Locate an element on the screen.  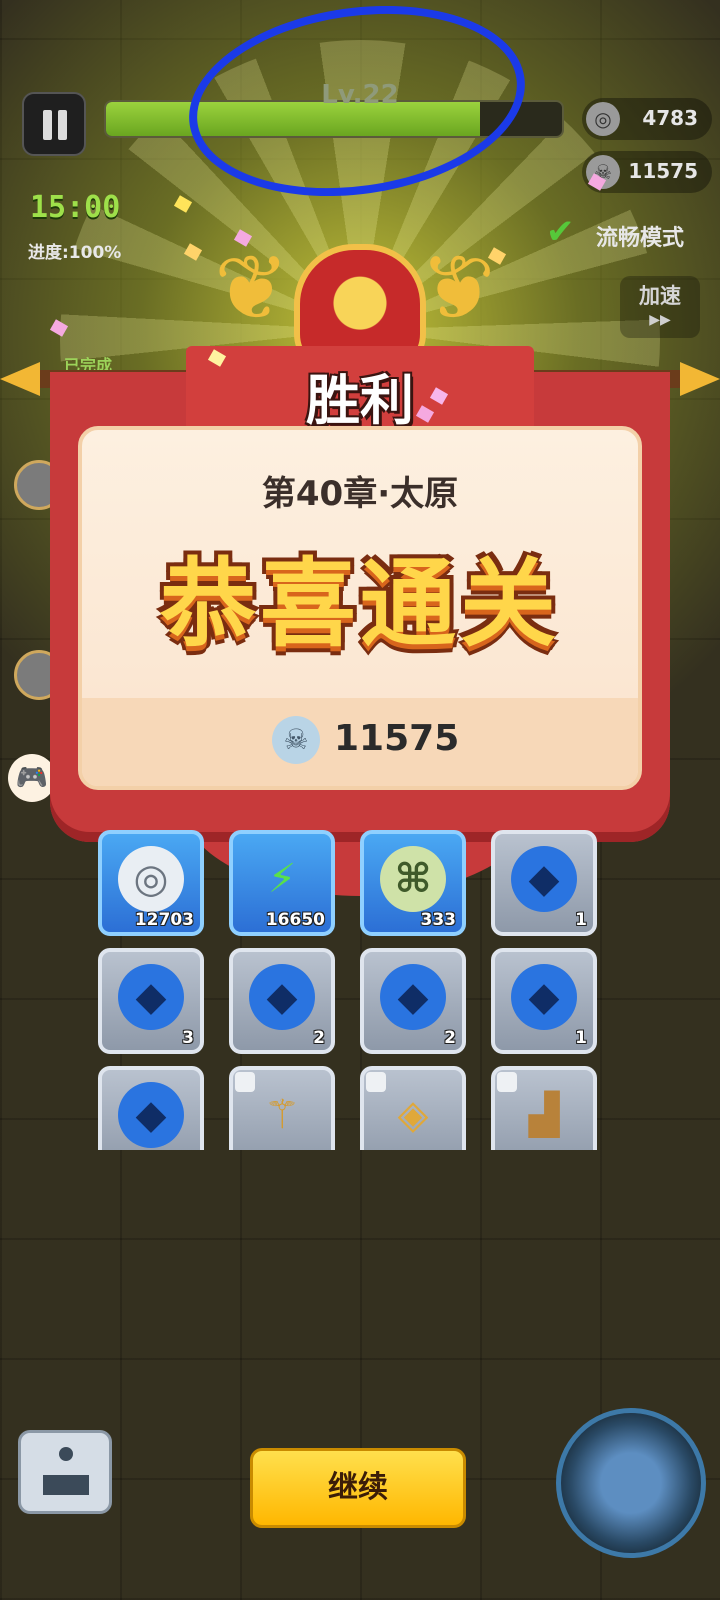
reward-item: ◆ is located at coordinates (151, 1108).